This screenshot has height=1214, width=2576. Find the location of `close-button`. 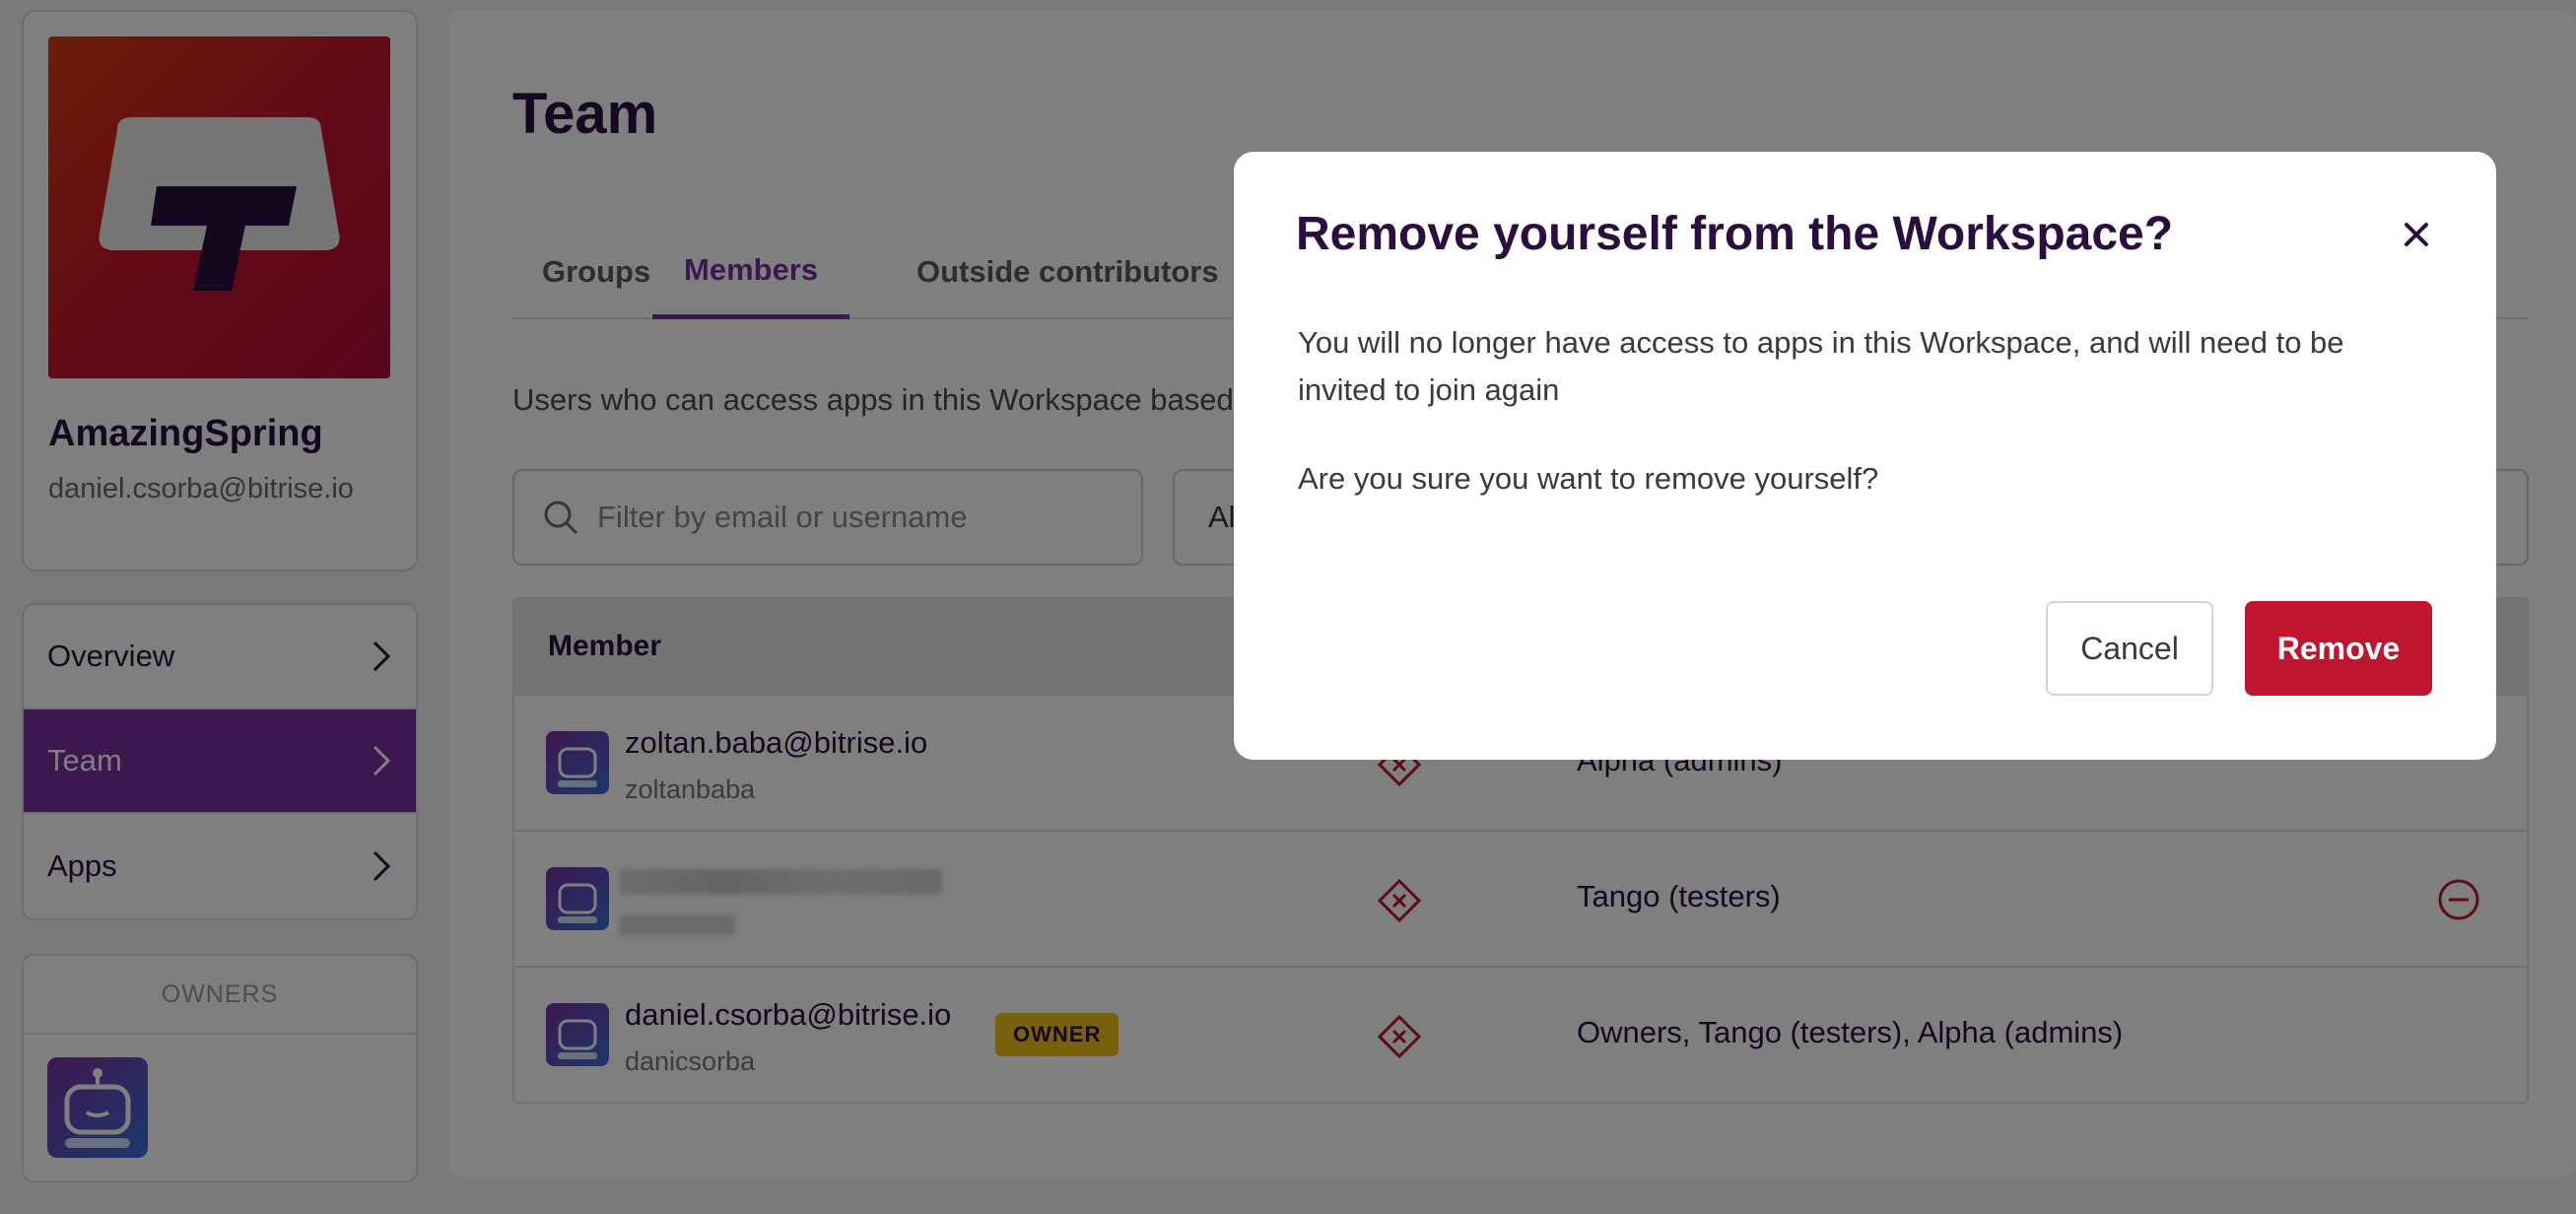

close-button is located at coordinates (2416, 234).